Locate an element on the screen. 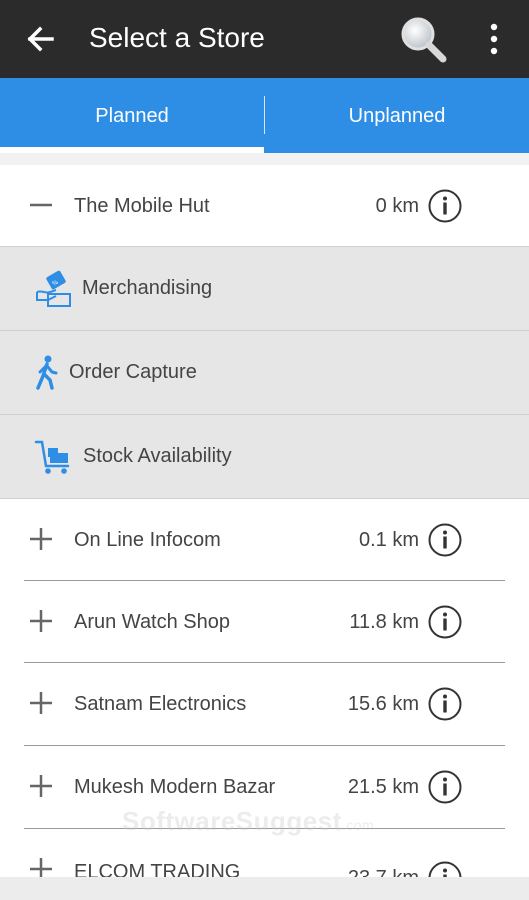 This screenshot has height=900, width=529. page-title: Select a Store is located at coordinates (177, 37).